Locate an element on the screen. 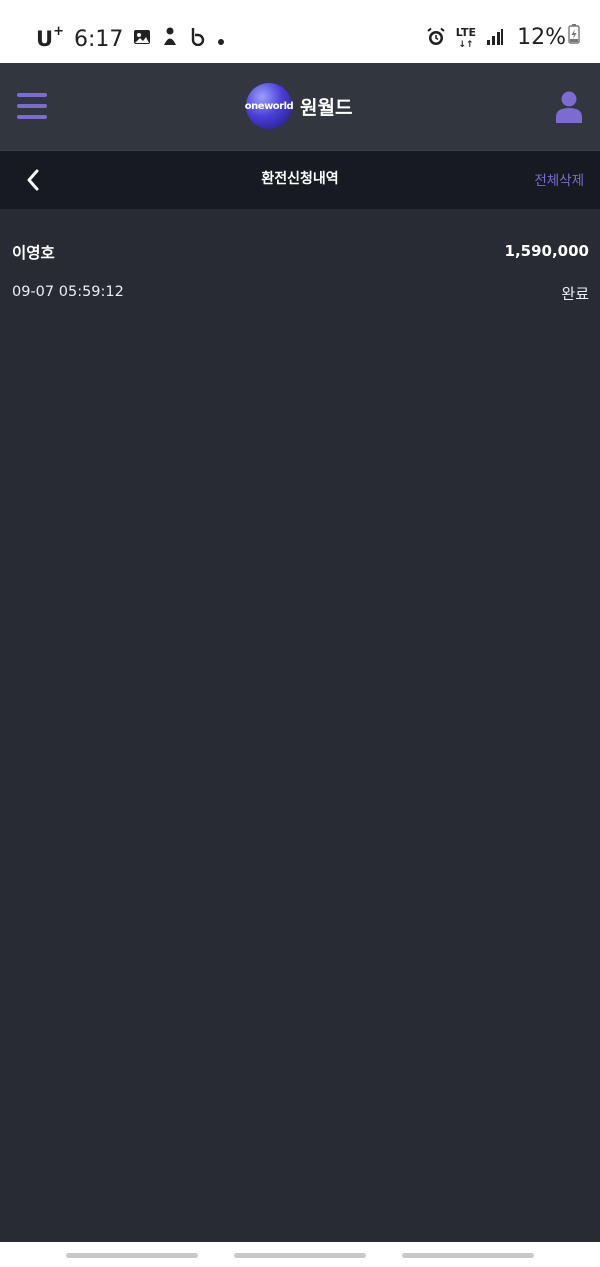 The image size is (600, 1267). nav-recents-button is located at coordinates (132, 1255).